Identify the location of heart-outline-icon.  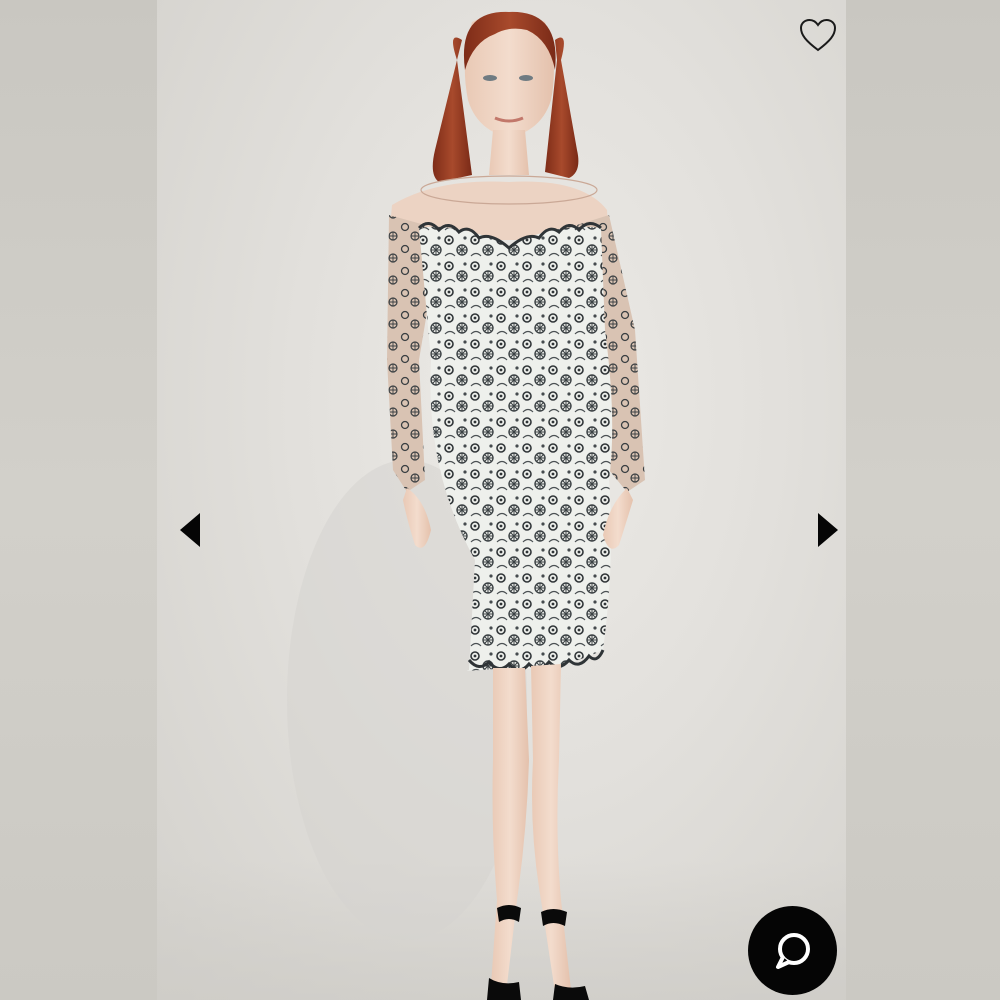
(818, 35).